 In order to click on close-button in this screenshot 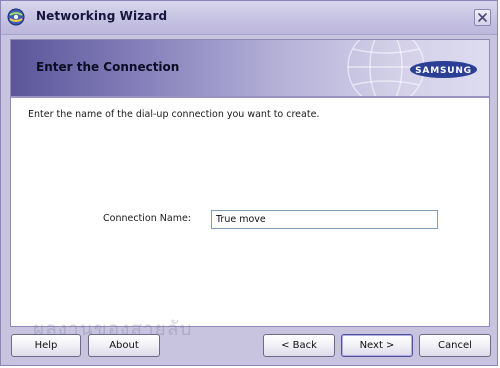, I will do `click(482, 17)`.